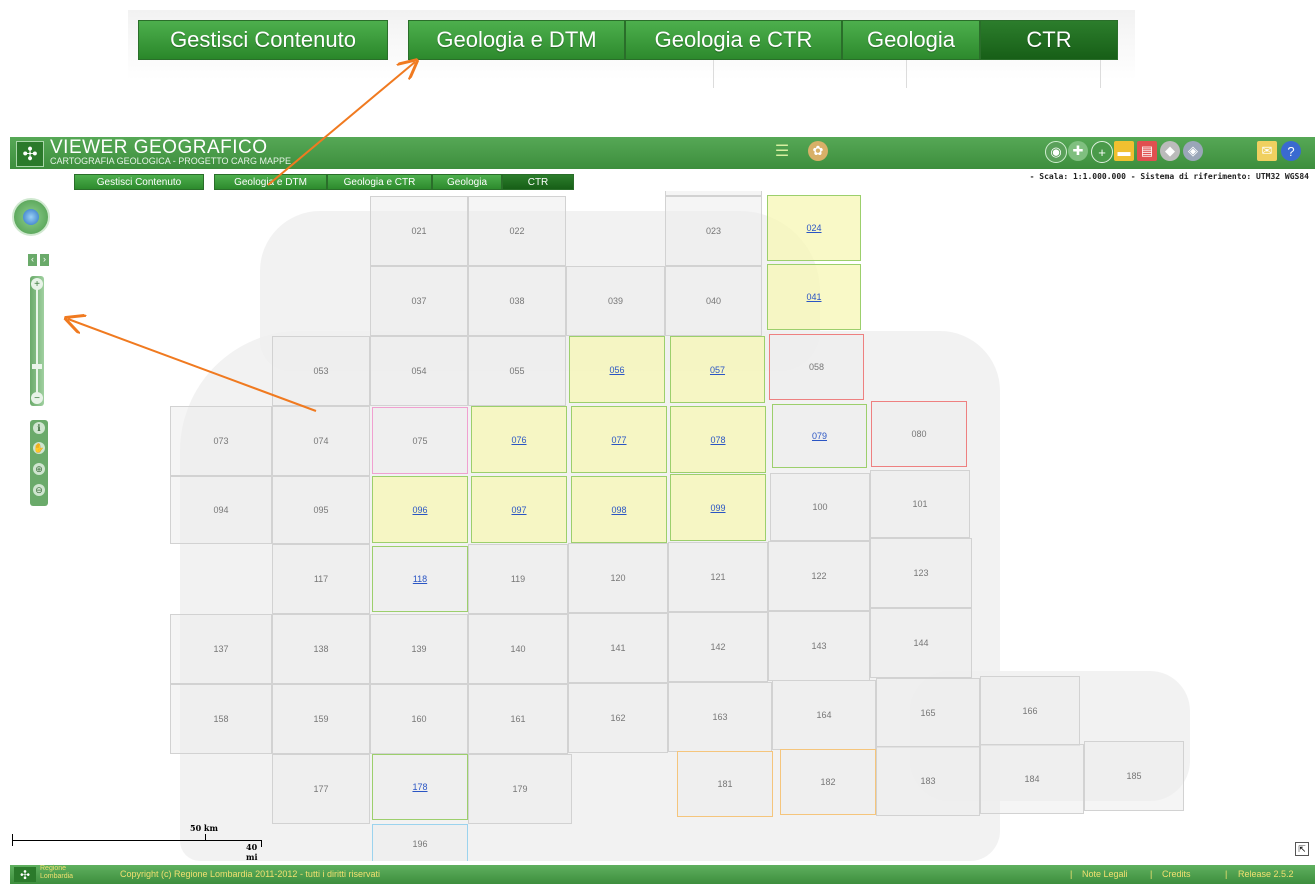 This screenshot has height=884, width=1315. I want to click on sheet-076: 076, so click(519, 439).